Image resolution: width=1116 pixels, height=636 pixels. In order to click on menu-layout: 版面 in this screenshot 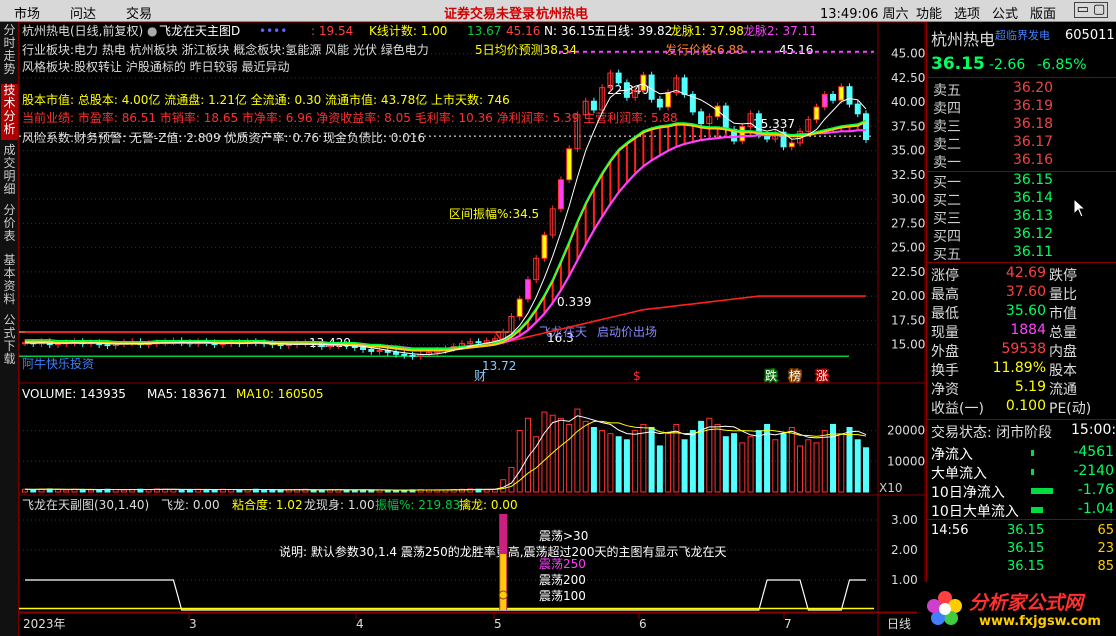, I will do `click(1043, 12)`.